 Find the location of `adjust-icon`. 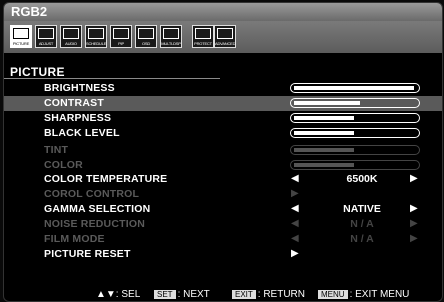

adjust-icon is located at coordinates (46, 33).